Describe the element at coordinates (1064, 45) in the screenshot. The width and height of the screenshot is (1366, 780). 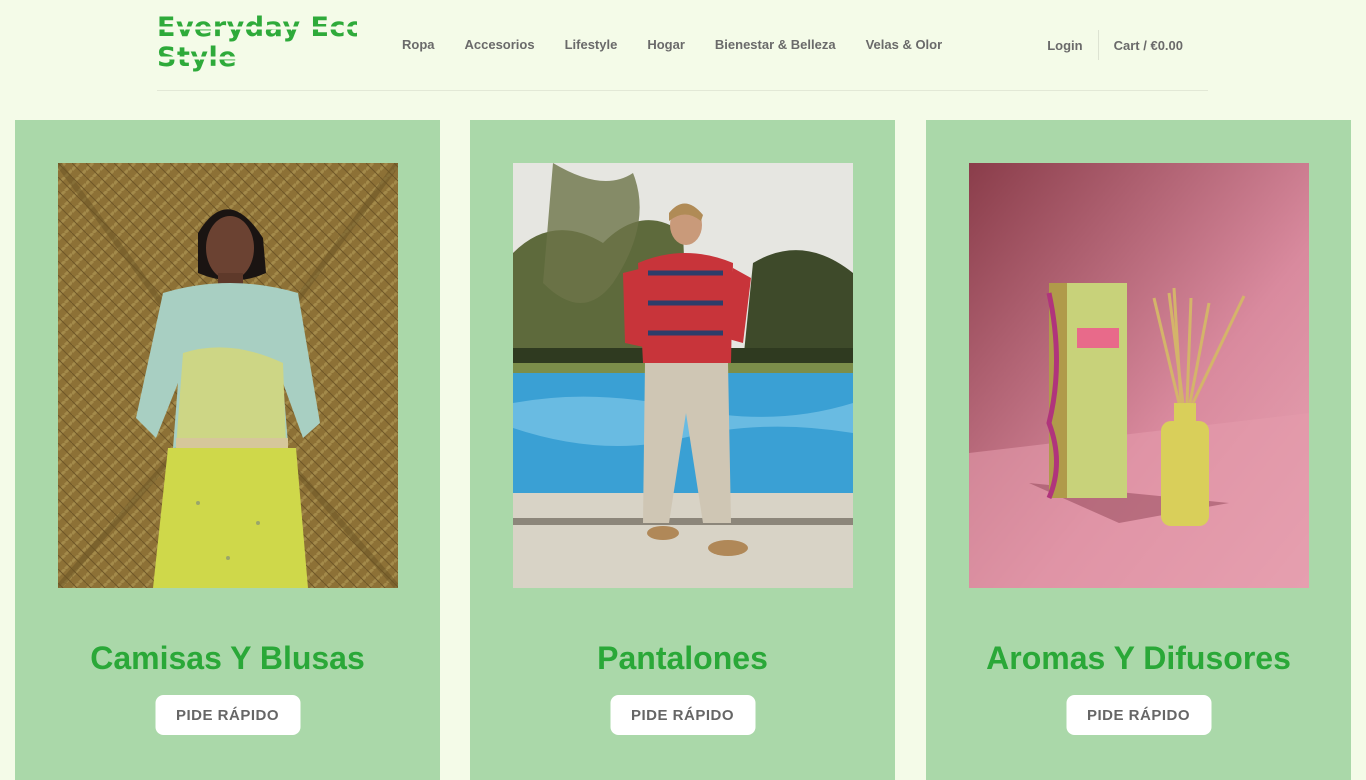
I see `login-link: Login` at that location.